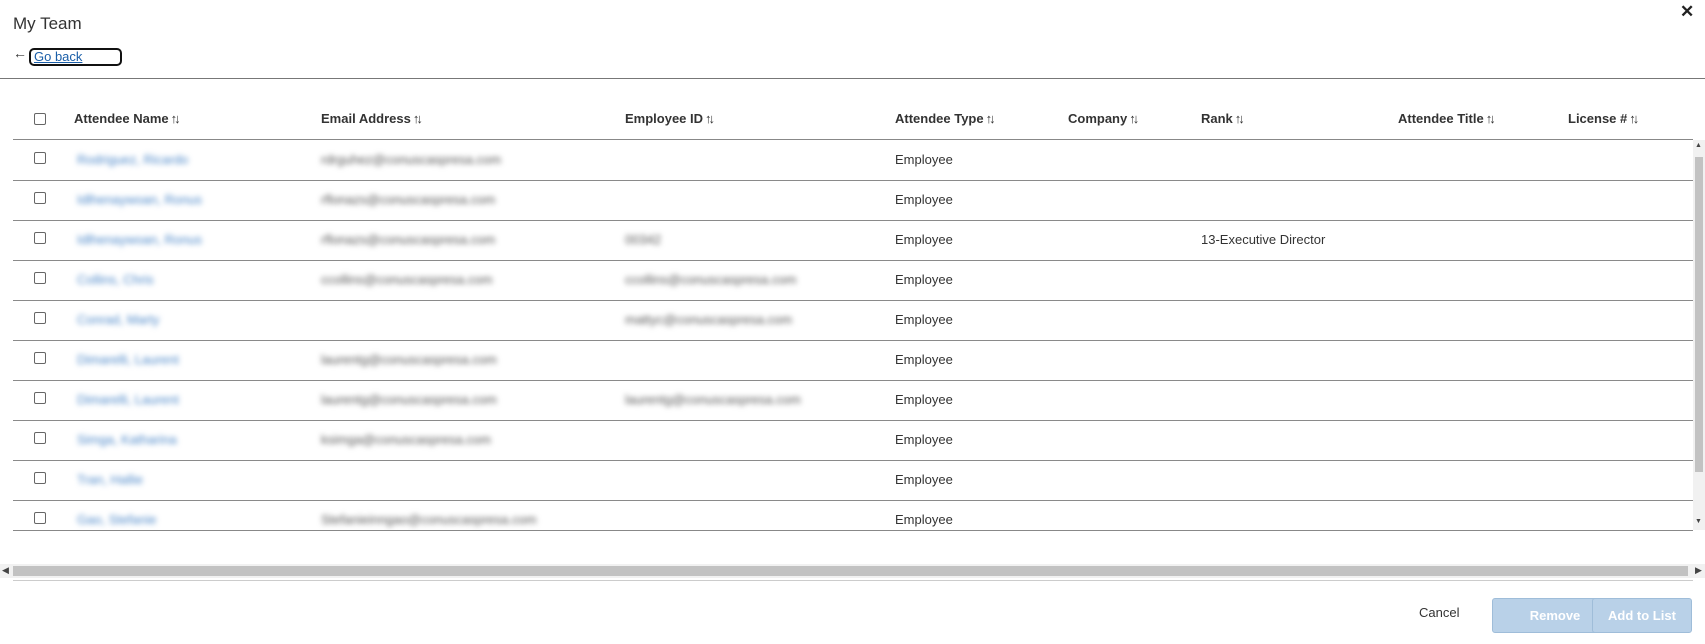 Image resolution: width=1705 pixels, height=644 pixels. I want to click on column-header-attendee-type: Attendee Type ↑↓, so click(945, 118).